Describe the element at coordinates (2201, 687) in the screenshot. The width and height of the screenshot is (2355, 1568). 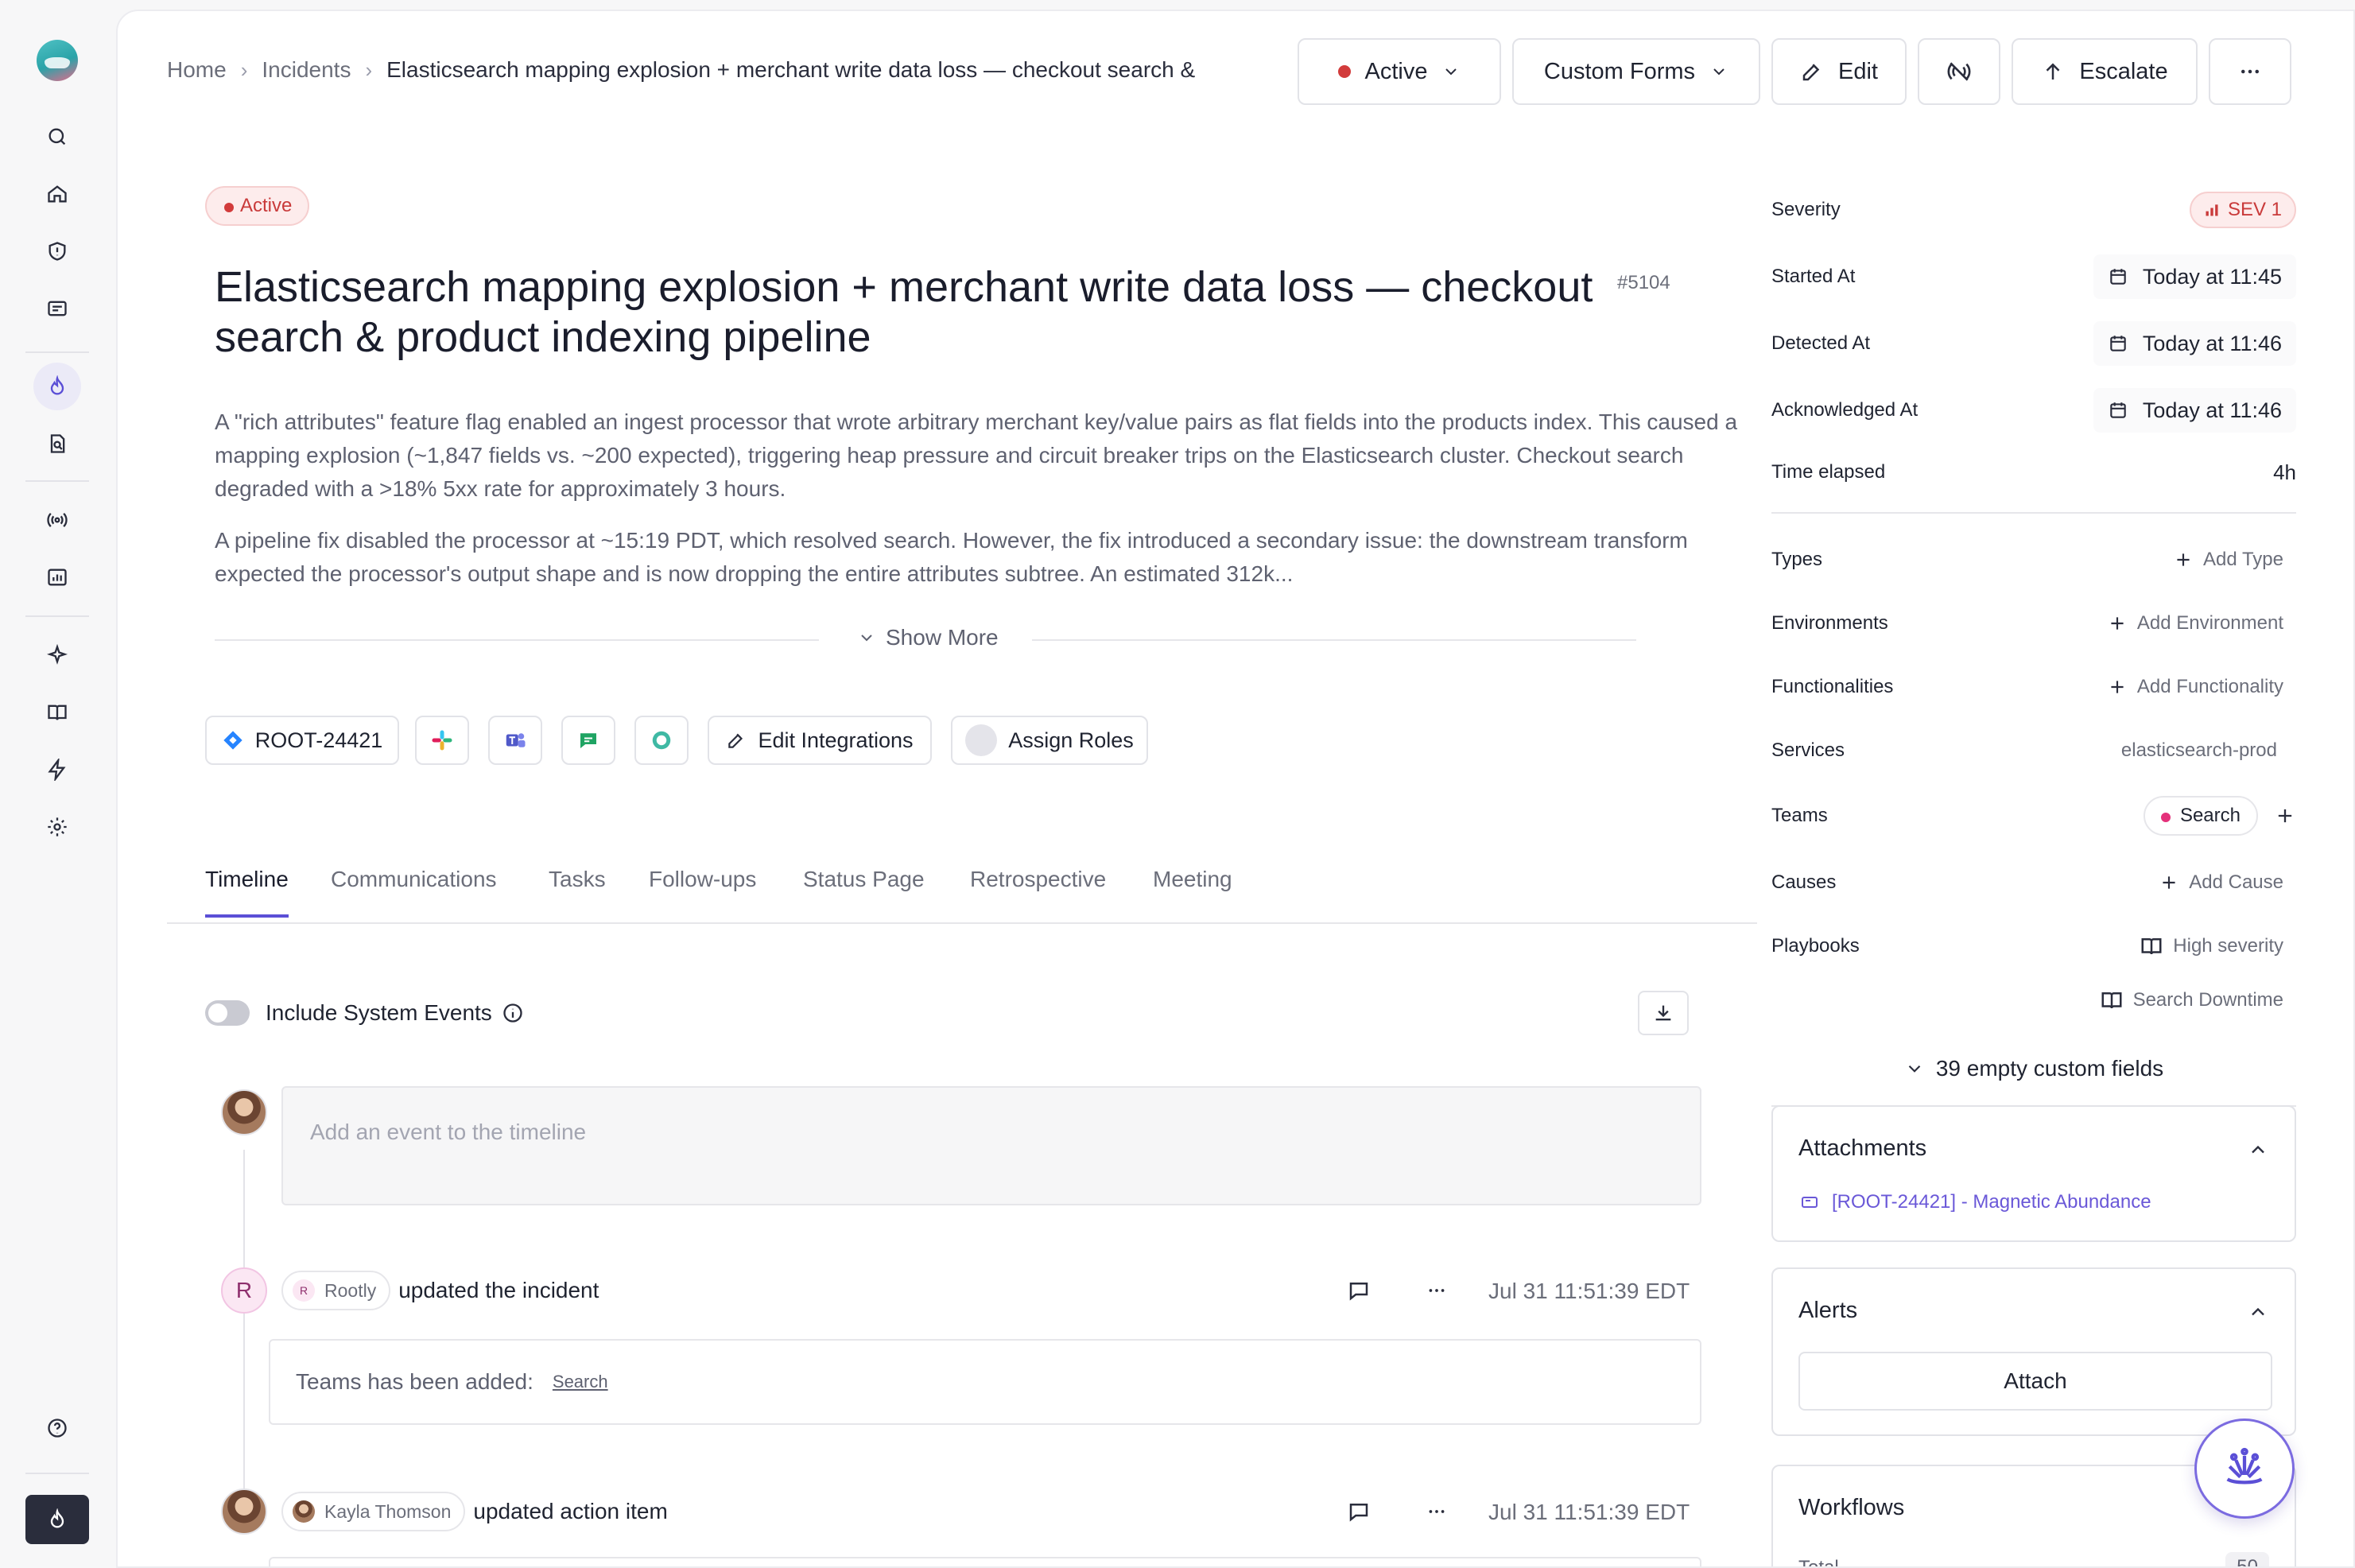
I see `add-functionality-button: Add Functionality` at that location.